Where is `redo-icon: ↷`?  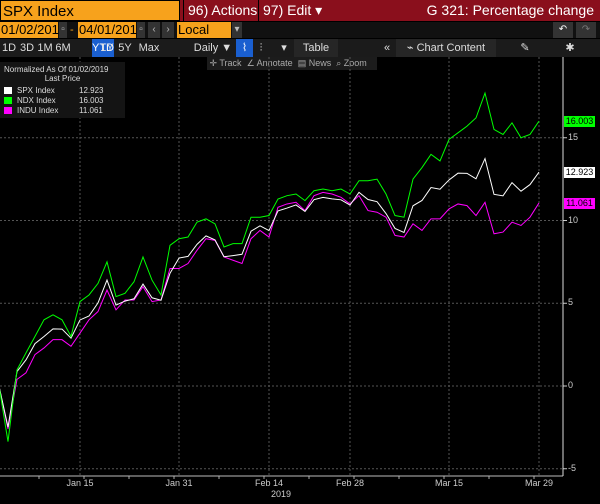
redo-icon: ↷ is located at coordinates (586, 30).